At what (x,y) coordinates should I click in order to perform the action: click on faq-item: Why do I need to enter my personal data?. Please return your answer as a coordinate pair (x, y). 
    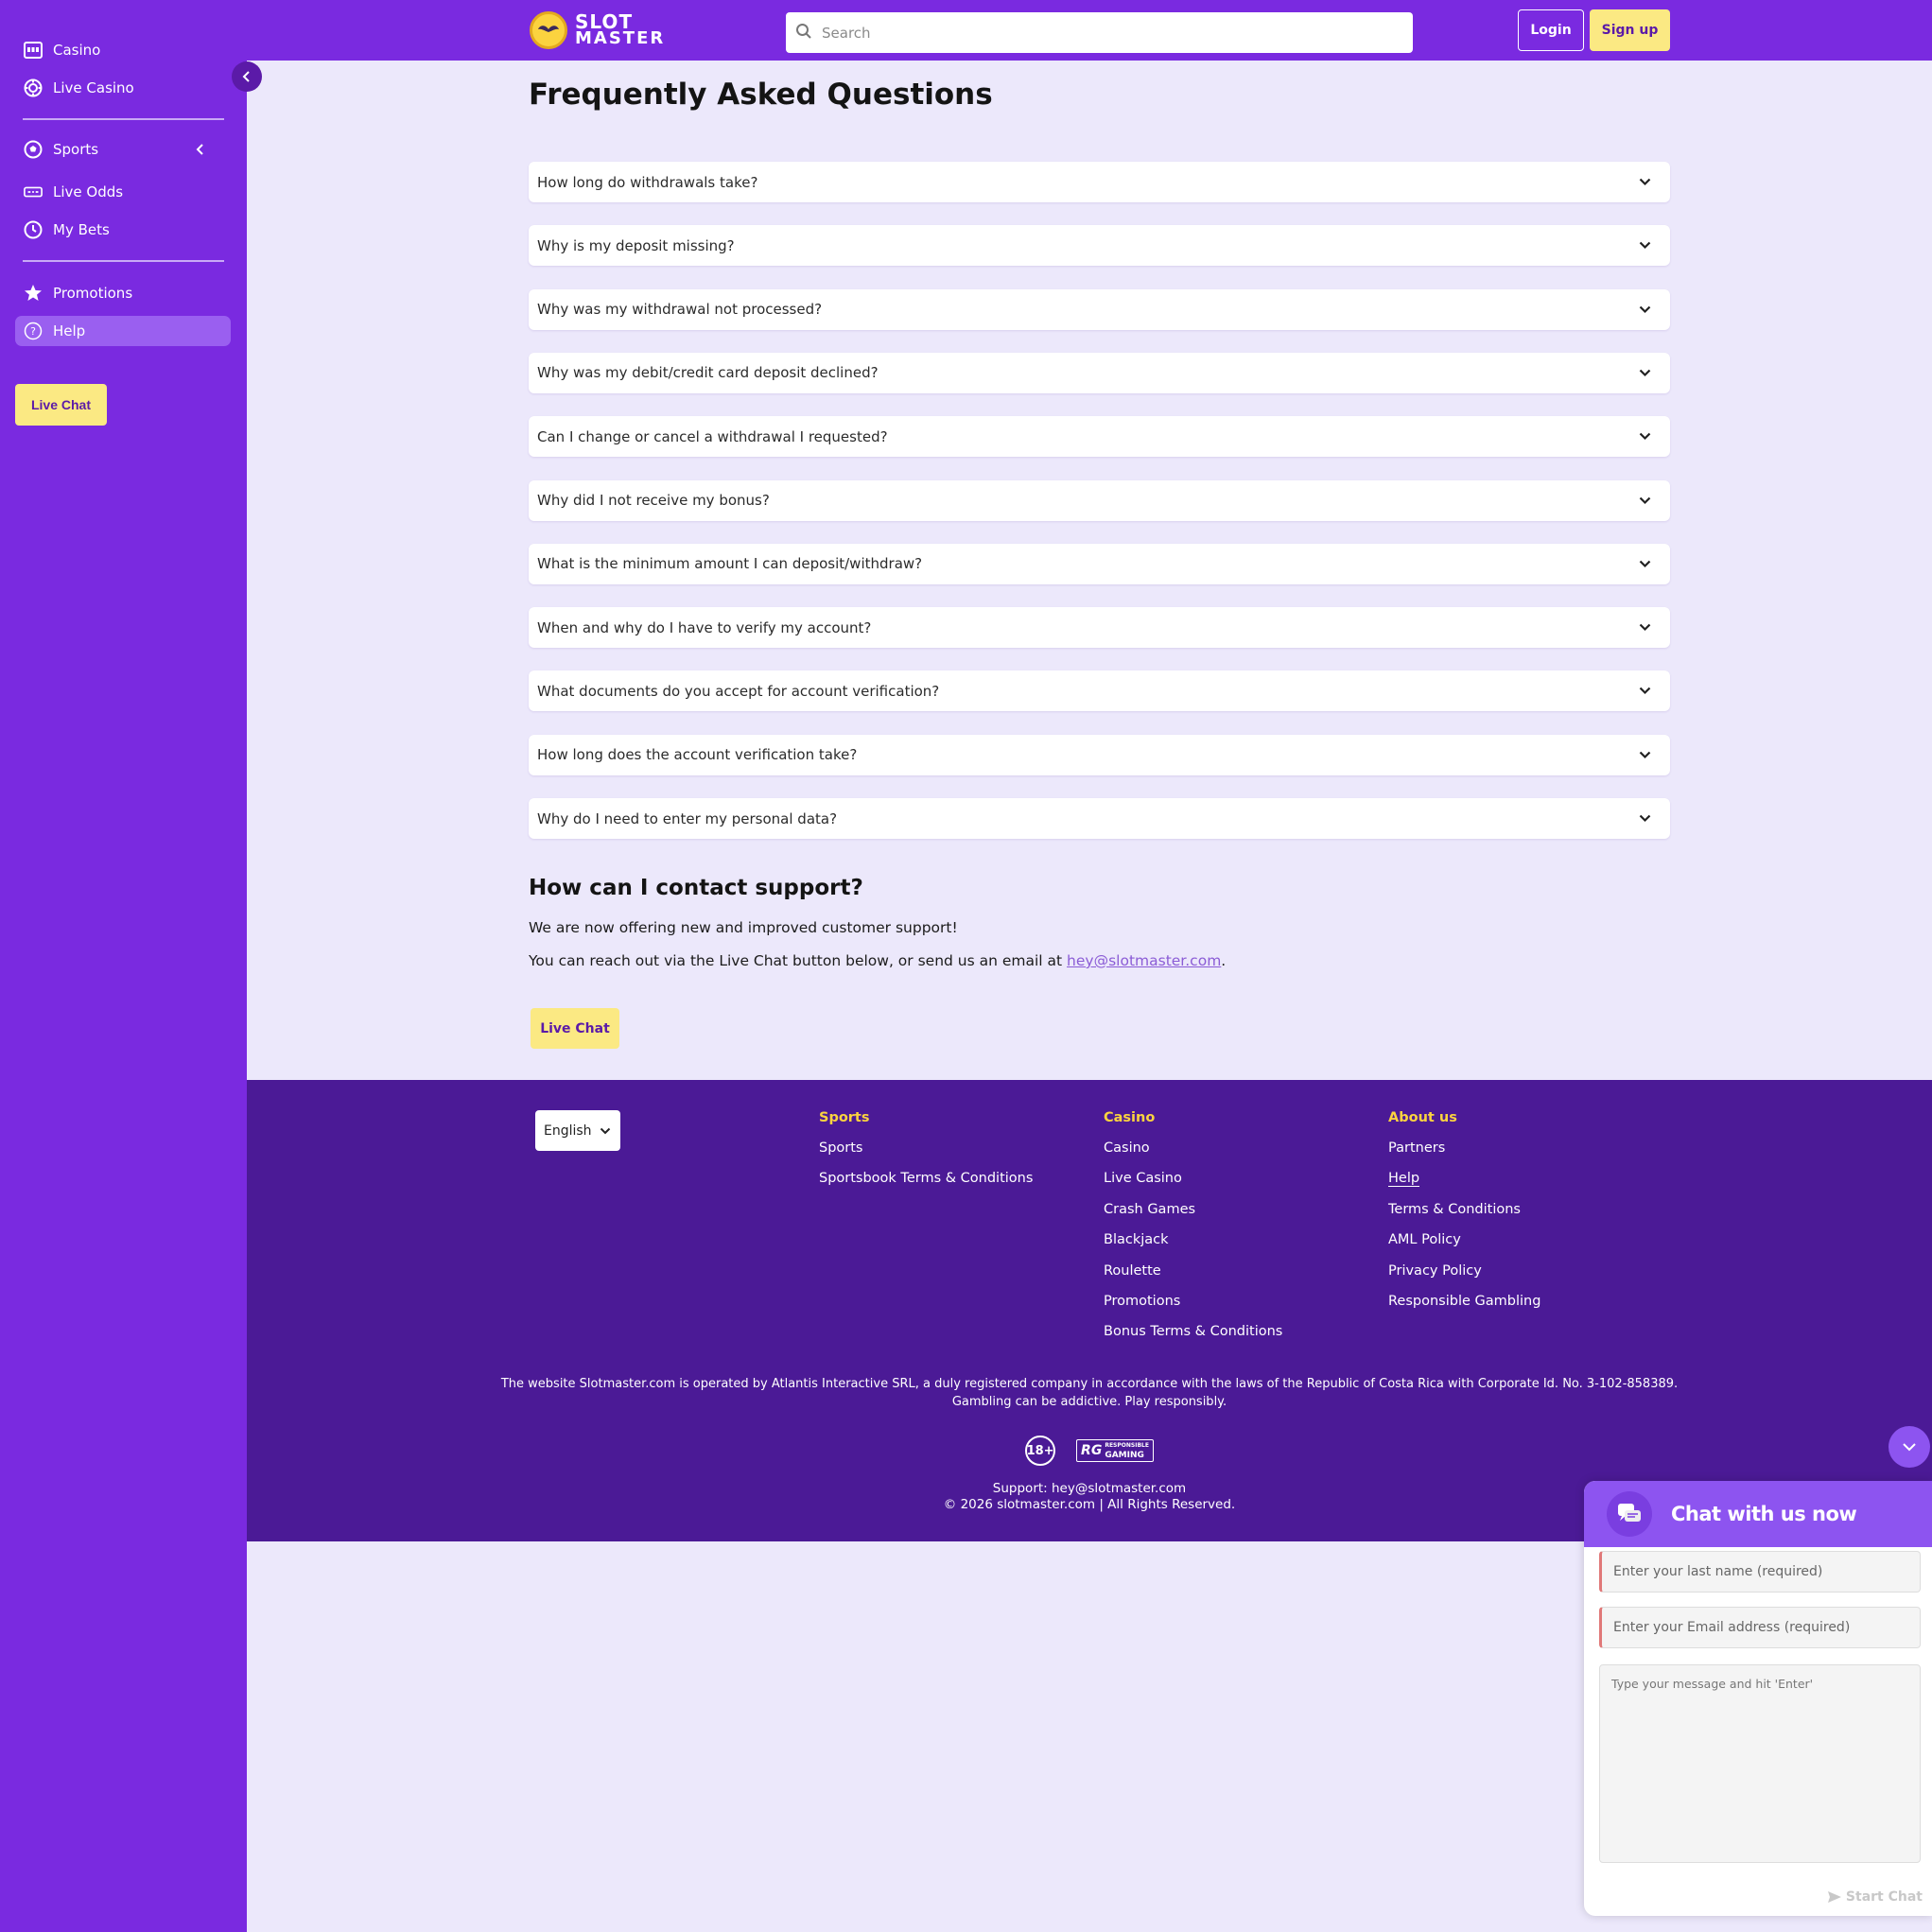
    Looking at the image, I should click on (1099, 818).